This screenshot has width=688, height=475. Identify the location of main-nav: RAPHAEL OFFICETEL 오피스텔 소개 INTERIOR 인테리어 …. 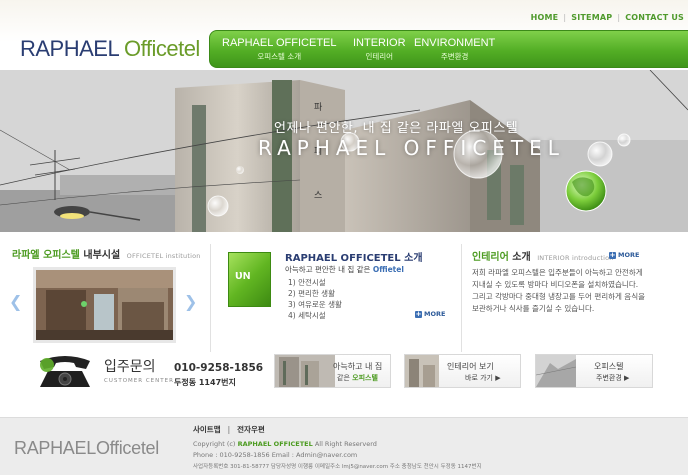
(448, 49).